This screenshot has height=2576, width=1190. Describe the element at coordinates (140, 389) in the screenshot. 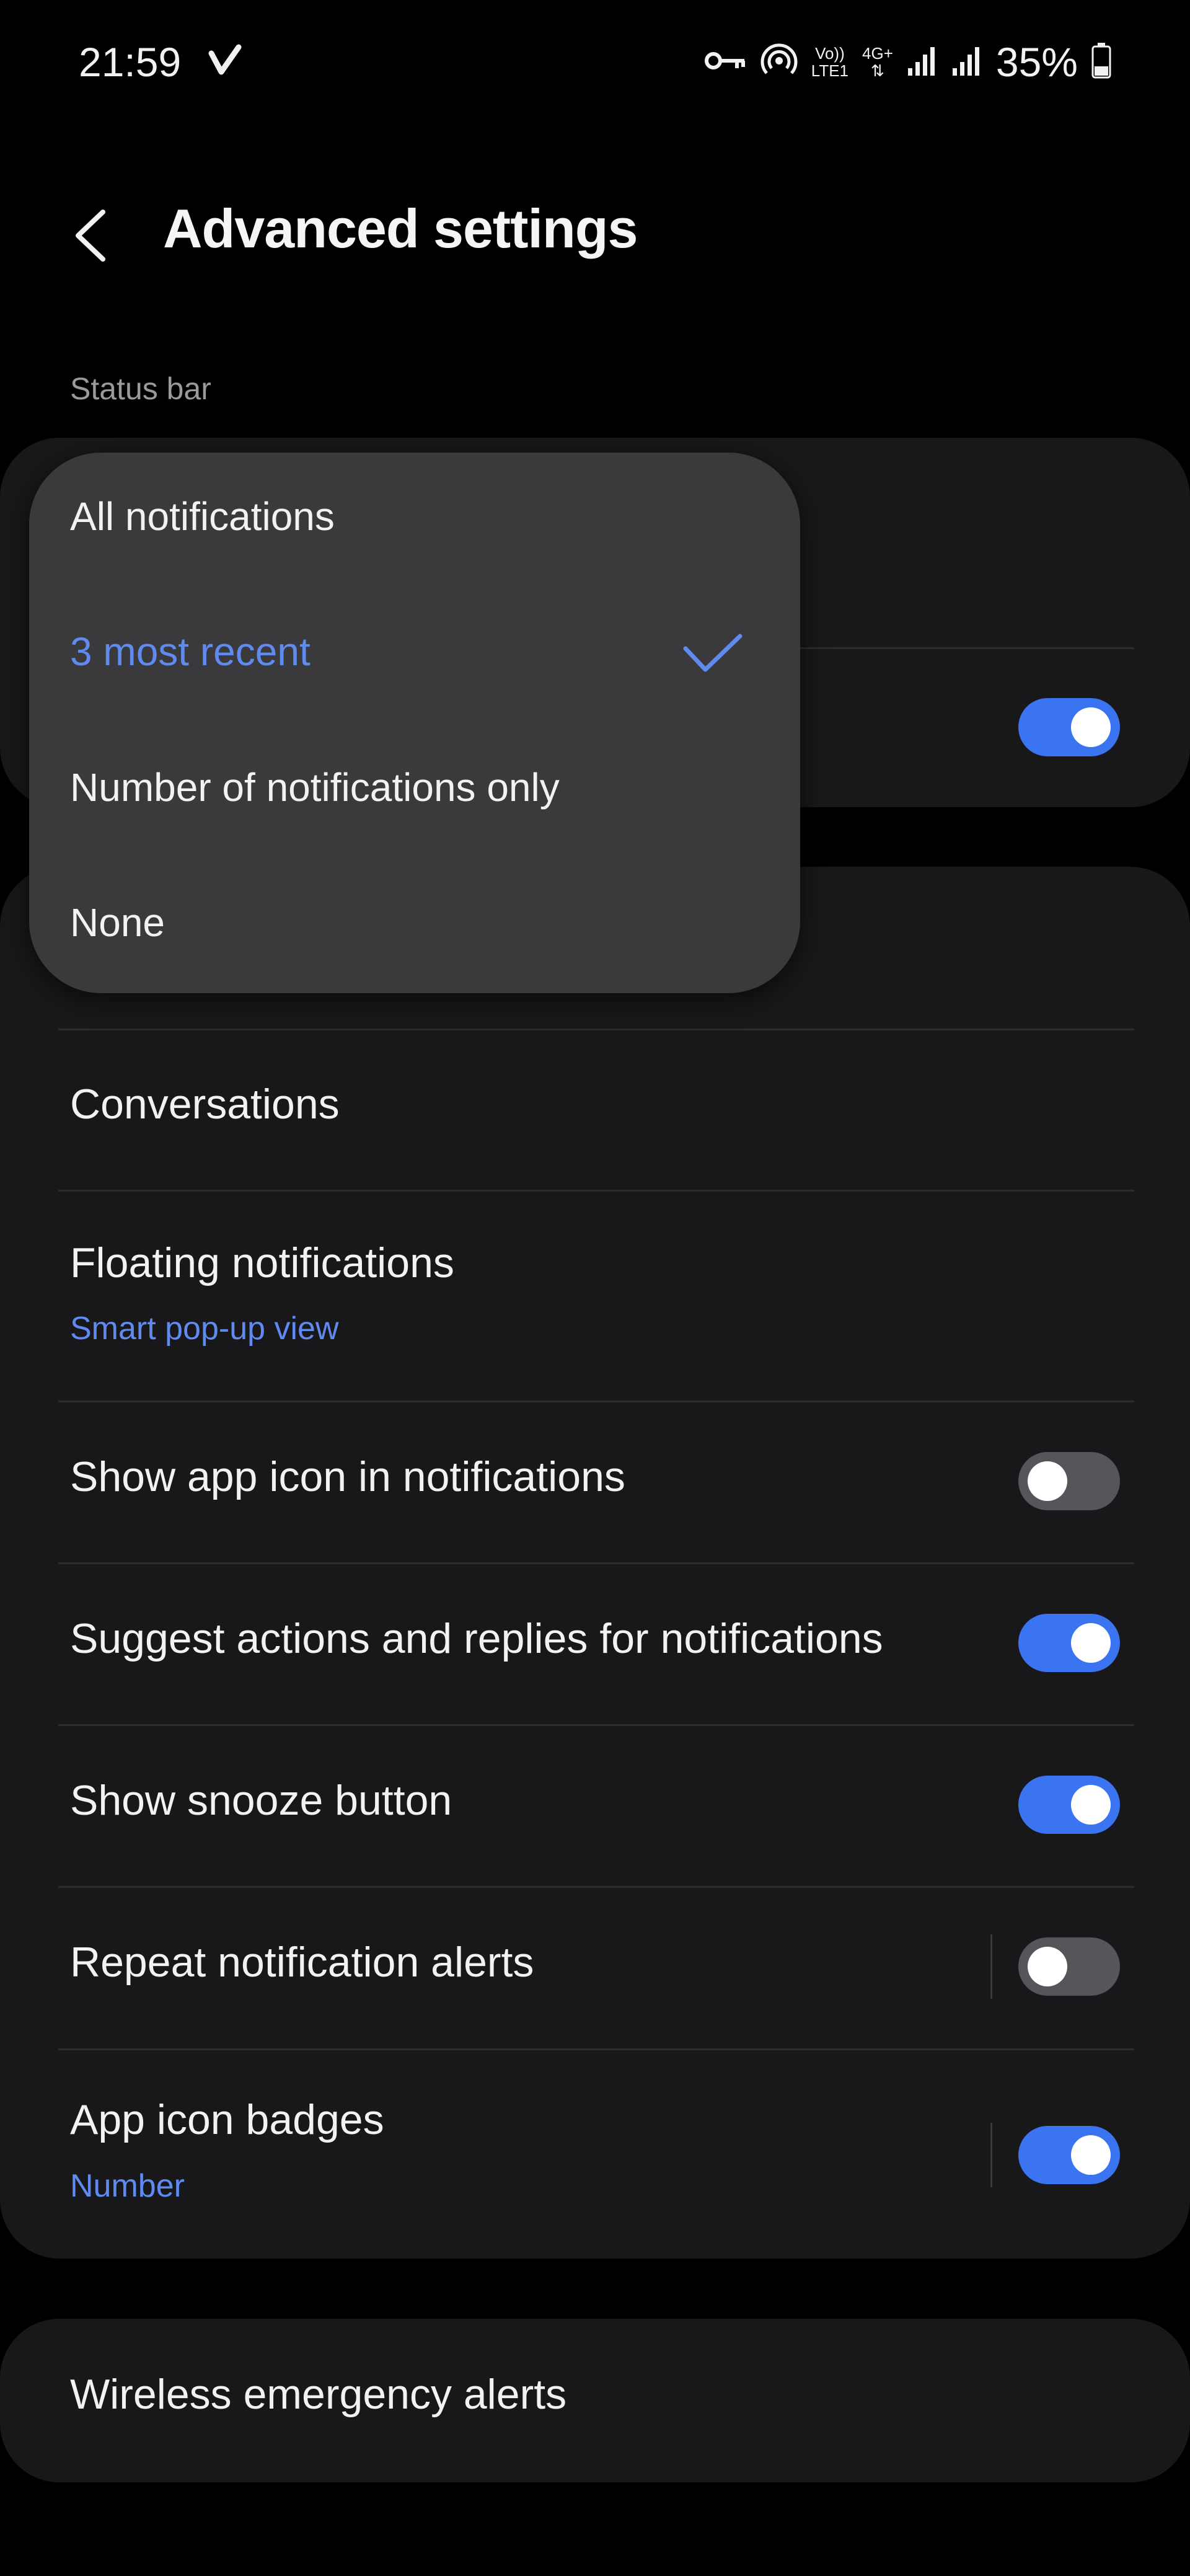

I see `section-label-status-bar: Status bar` at that location.